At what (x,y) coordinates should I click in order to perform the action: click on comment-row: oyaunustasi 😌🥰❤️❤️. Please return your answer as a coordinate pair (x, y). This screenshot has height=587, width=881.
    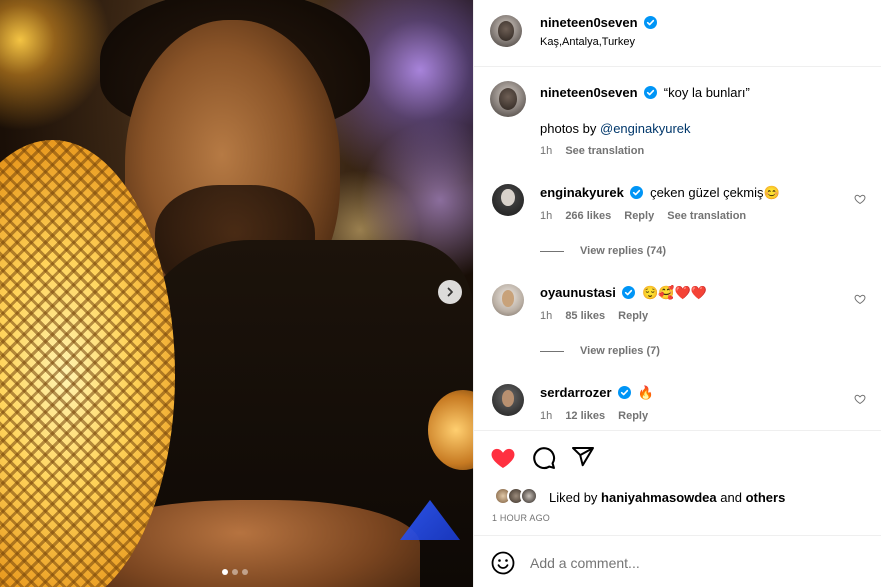
    Looking at the image, I should click on (623, 293).